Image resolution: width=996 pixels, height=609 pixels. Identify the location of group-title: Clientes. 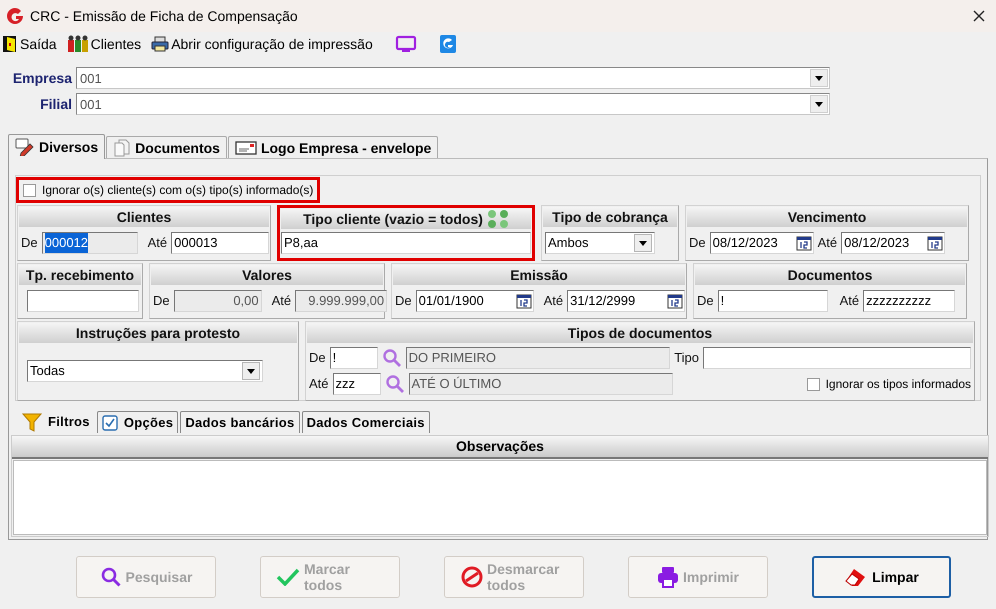
(144, 217).